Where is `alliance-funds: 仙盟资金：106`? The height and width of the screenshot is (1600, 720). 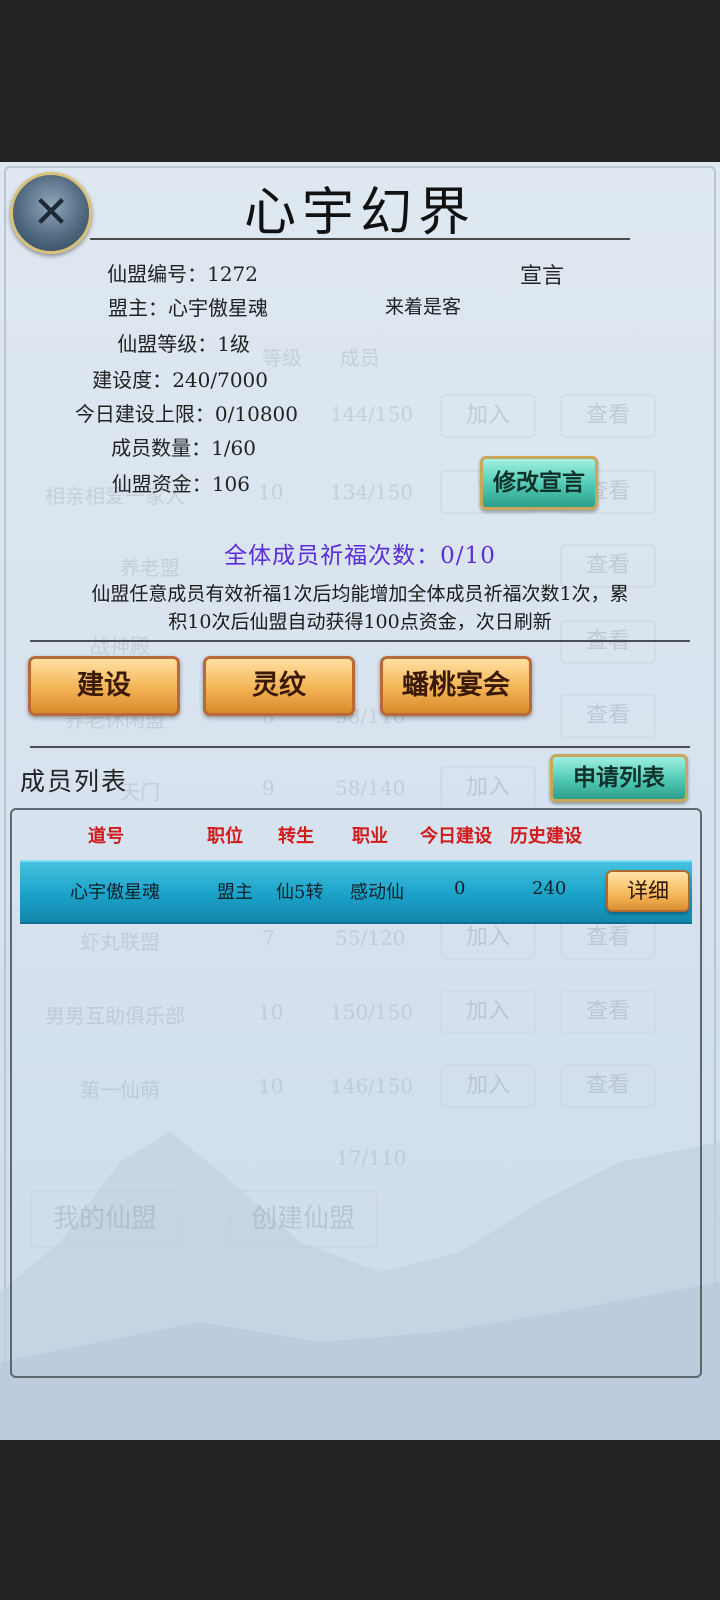
alliance-funds: 仙盟资金：106 is located at coordinates (181, 482).